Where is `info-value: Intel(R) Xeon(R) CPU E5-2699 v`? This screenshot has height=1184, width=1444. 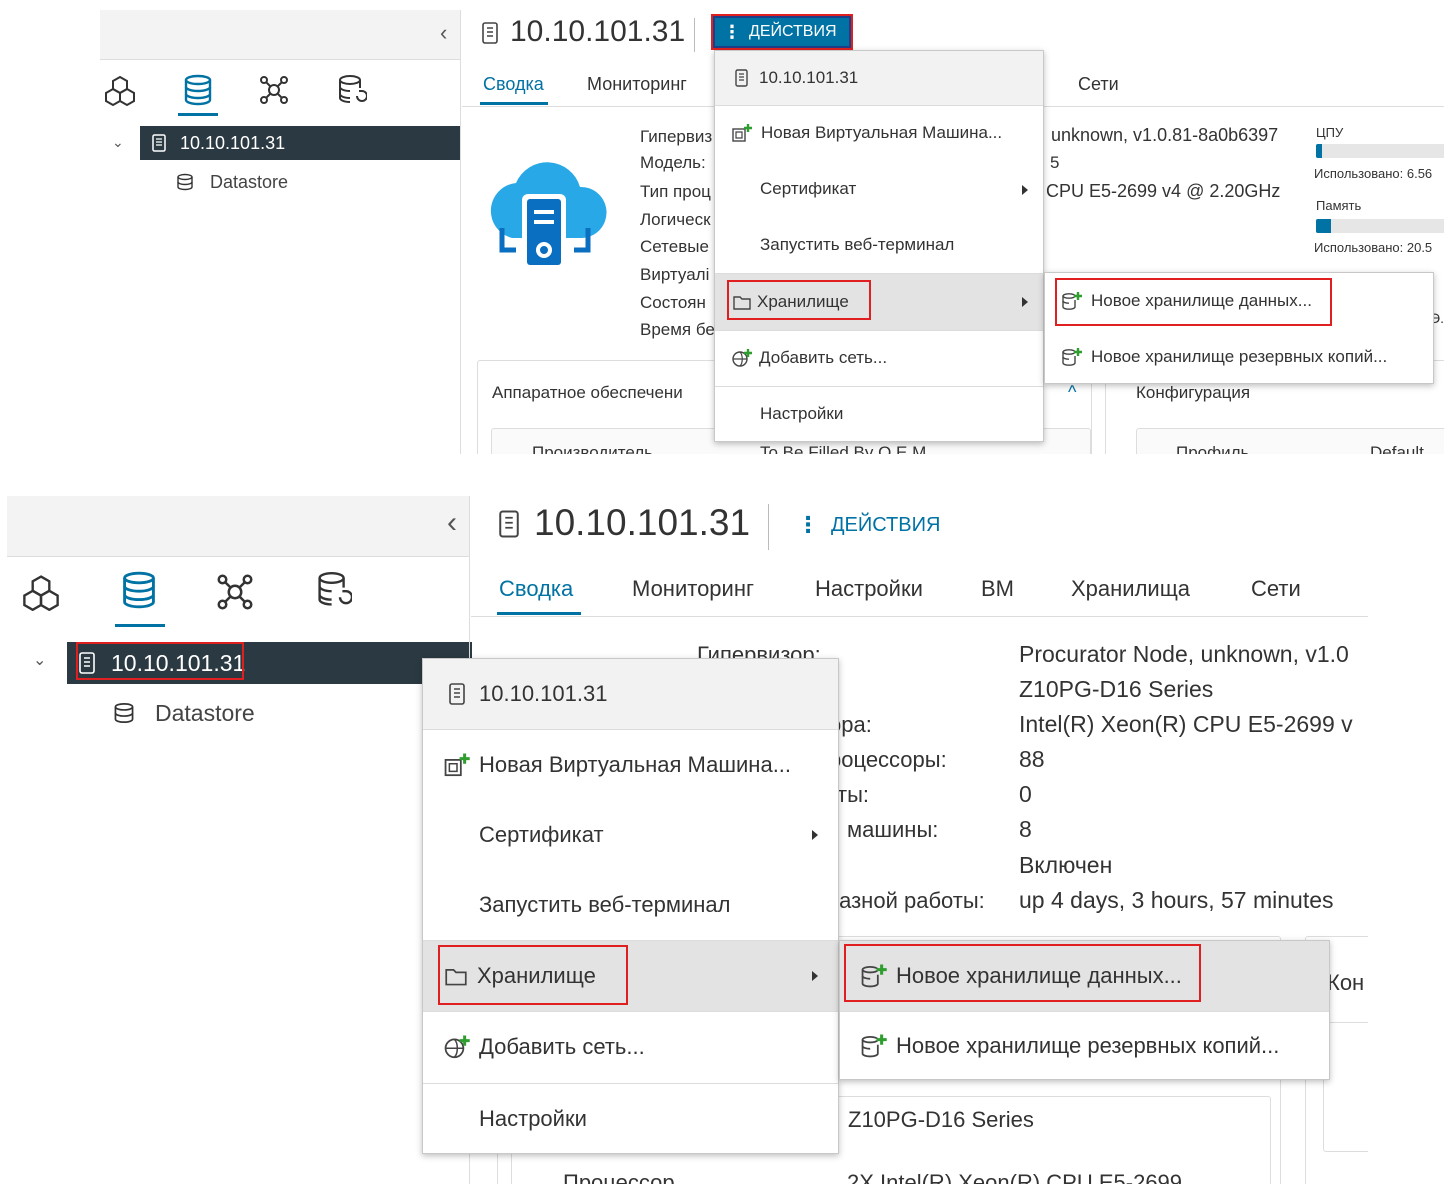
info-value: Intel(R) Xeon(R) CPU E5-2699 v is located at coordinates (1186, 724).